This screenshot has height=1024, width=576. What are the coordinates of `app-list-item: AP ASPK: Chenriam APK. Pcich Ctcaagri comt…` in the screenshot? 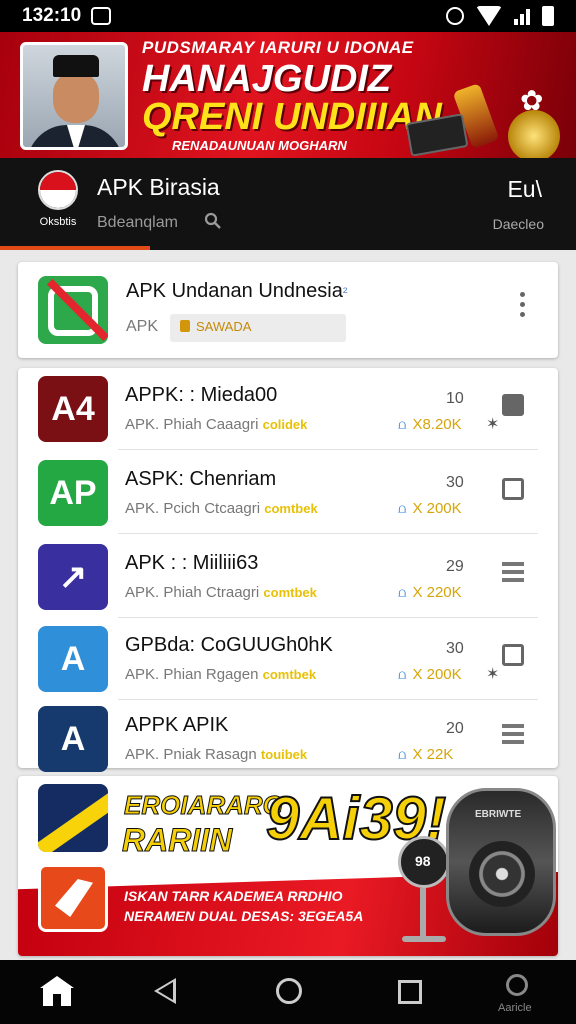 It's located at (288, 493).